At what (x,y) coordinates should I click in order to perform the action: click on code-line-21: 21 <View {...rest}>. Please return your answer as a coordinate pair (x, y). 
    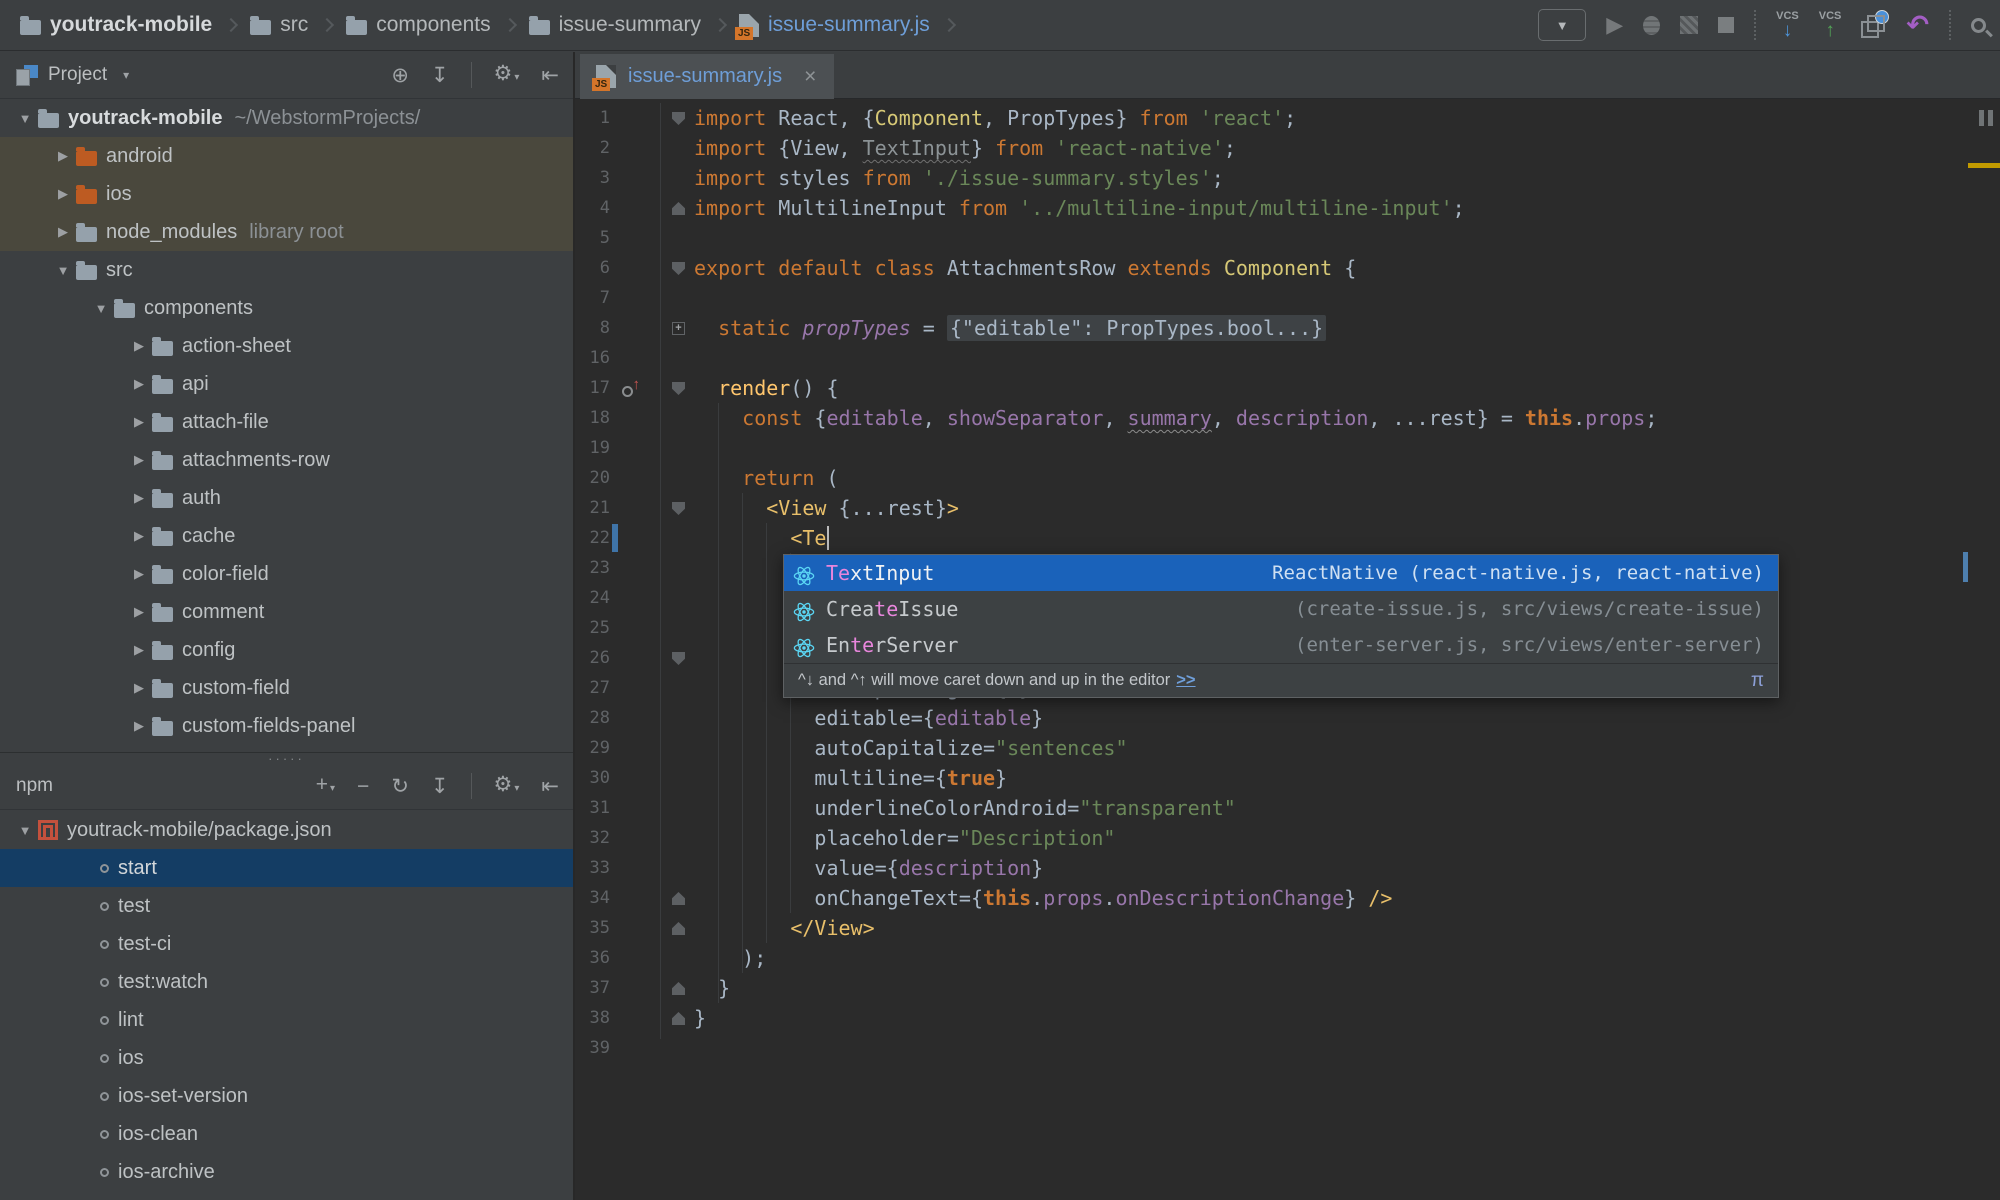
    Looking at the image, I should click on (1287, 508).